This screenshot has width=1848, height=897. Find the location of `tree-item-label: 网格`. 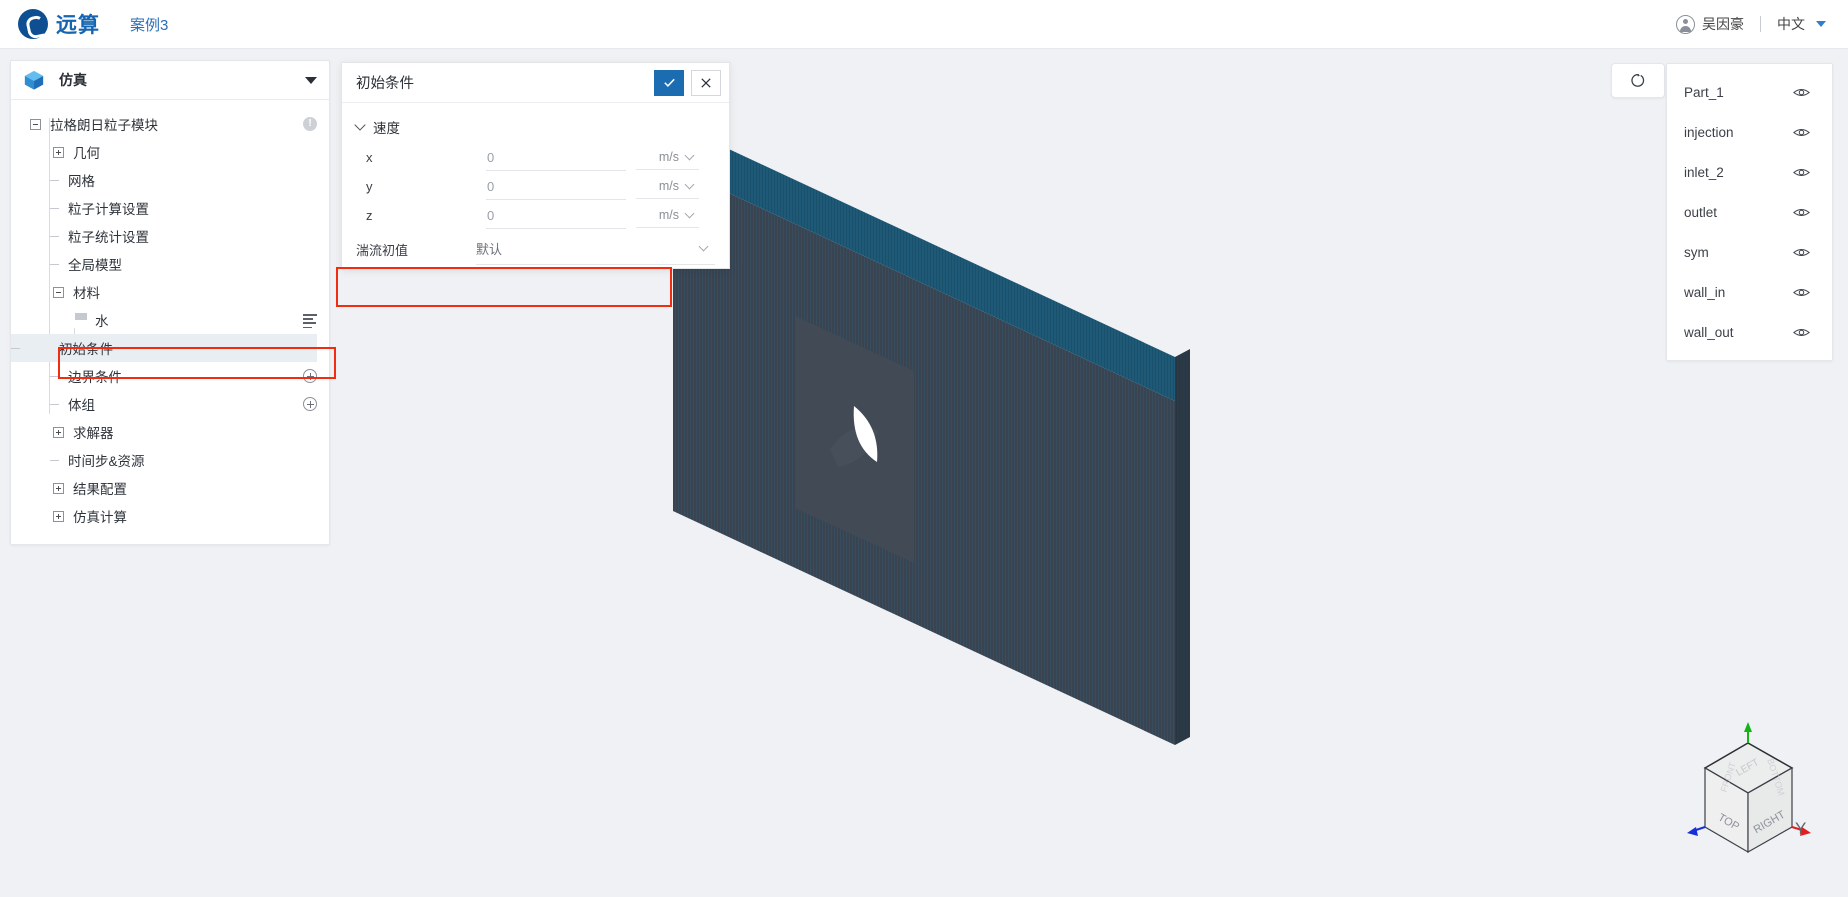

tree-item-label: 网格 is located at coordinates (81, 181).